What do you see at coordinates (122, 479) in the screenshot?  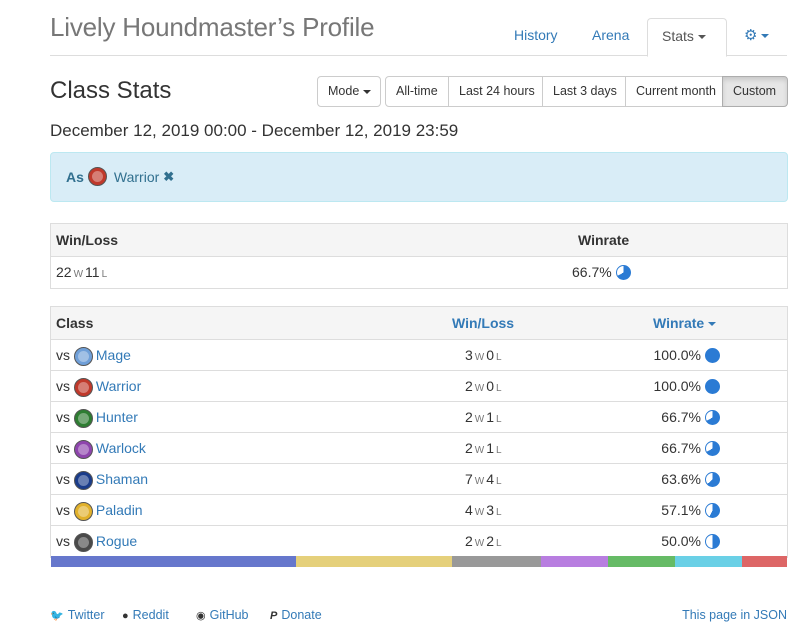 I see `class-link: Shaman` at bounding box center [122, 479].